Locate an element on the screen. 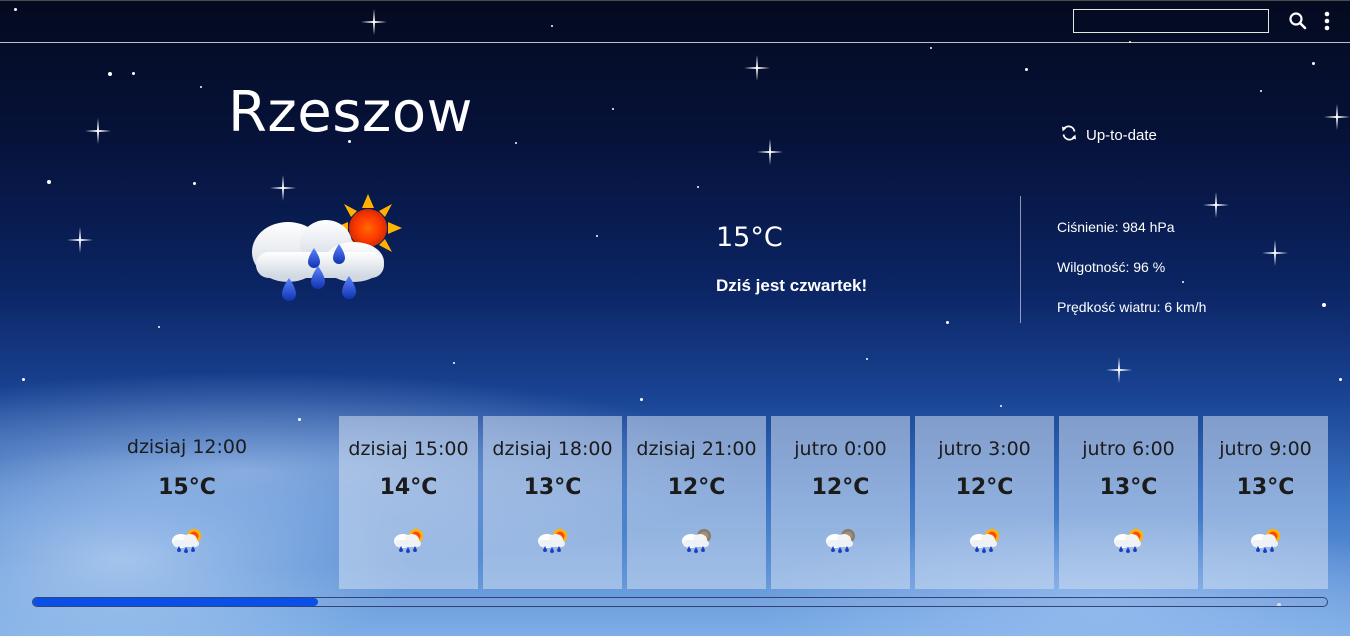 The height and width of the screenshot is (636, 1350). forecast-time: dzisiaj 15:00 is located at coordinates (408, 449).